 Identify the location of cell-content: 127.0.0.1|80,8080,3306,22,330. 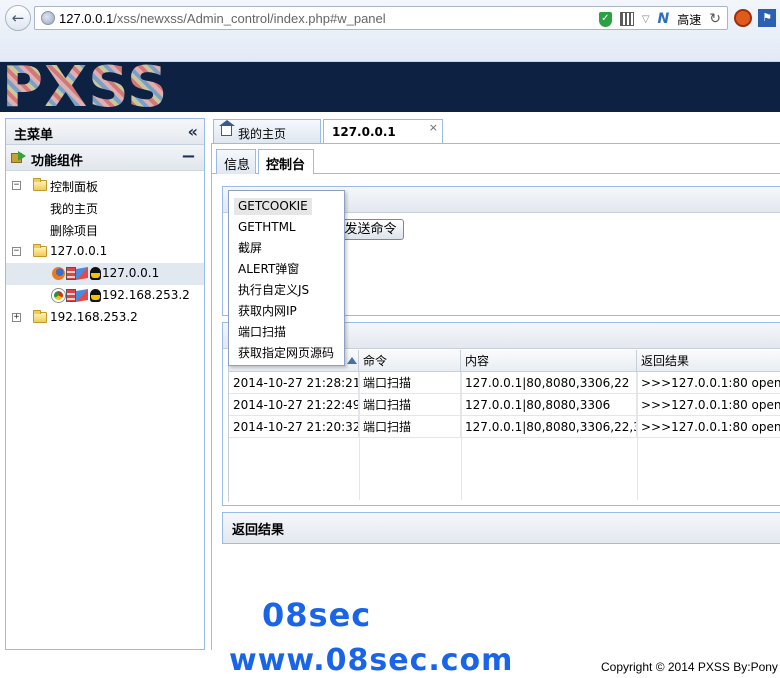
(549, 427).